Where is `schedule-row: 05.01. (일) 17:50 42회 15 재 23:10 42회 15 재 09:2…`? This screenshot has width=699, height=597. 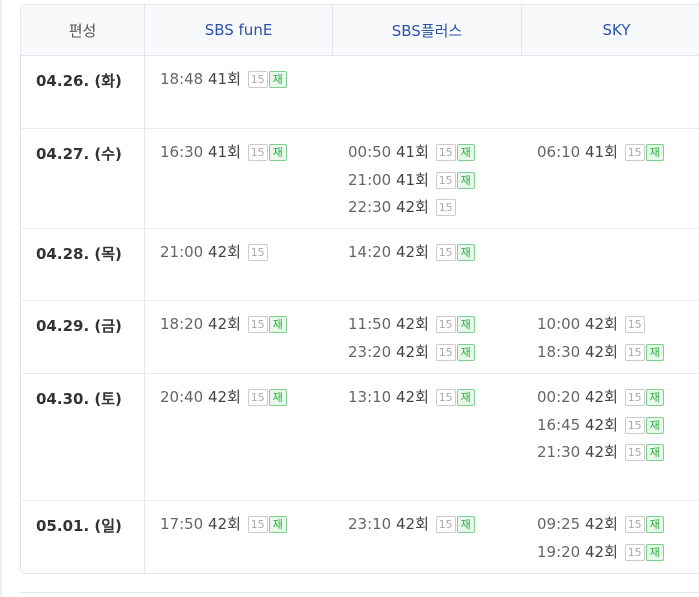
schedule-row: 05.01. (일) 17:50 42회 15 재 23:10 42회 15 재 09:2… is located at coordinates (360, 537).